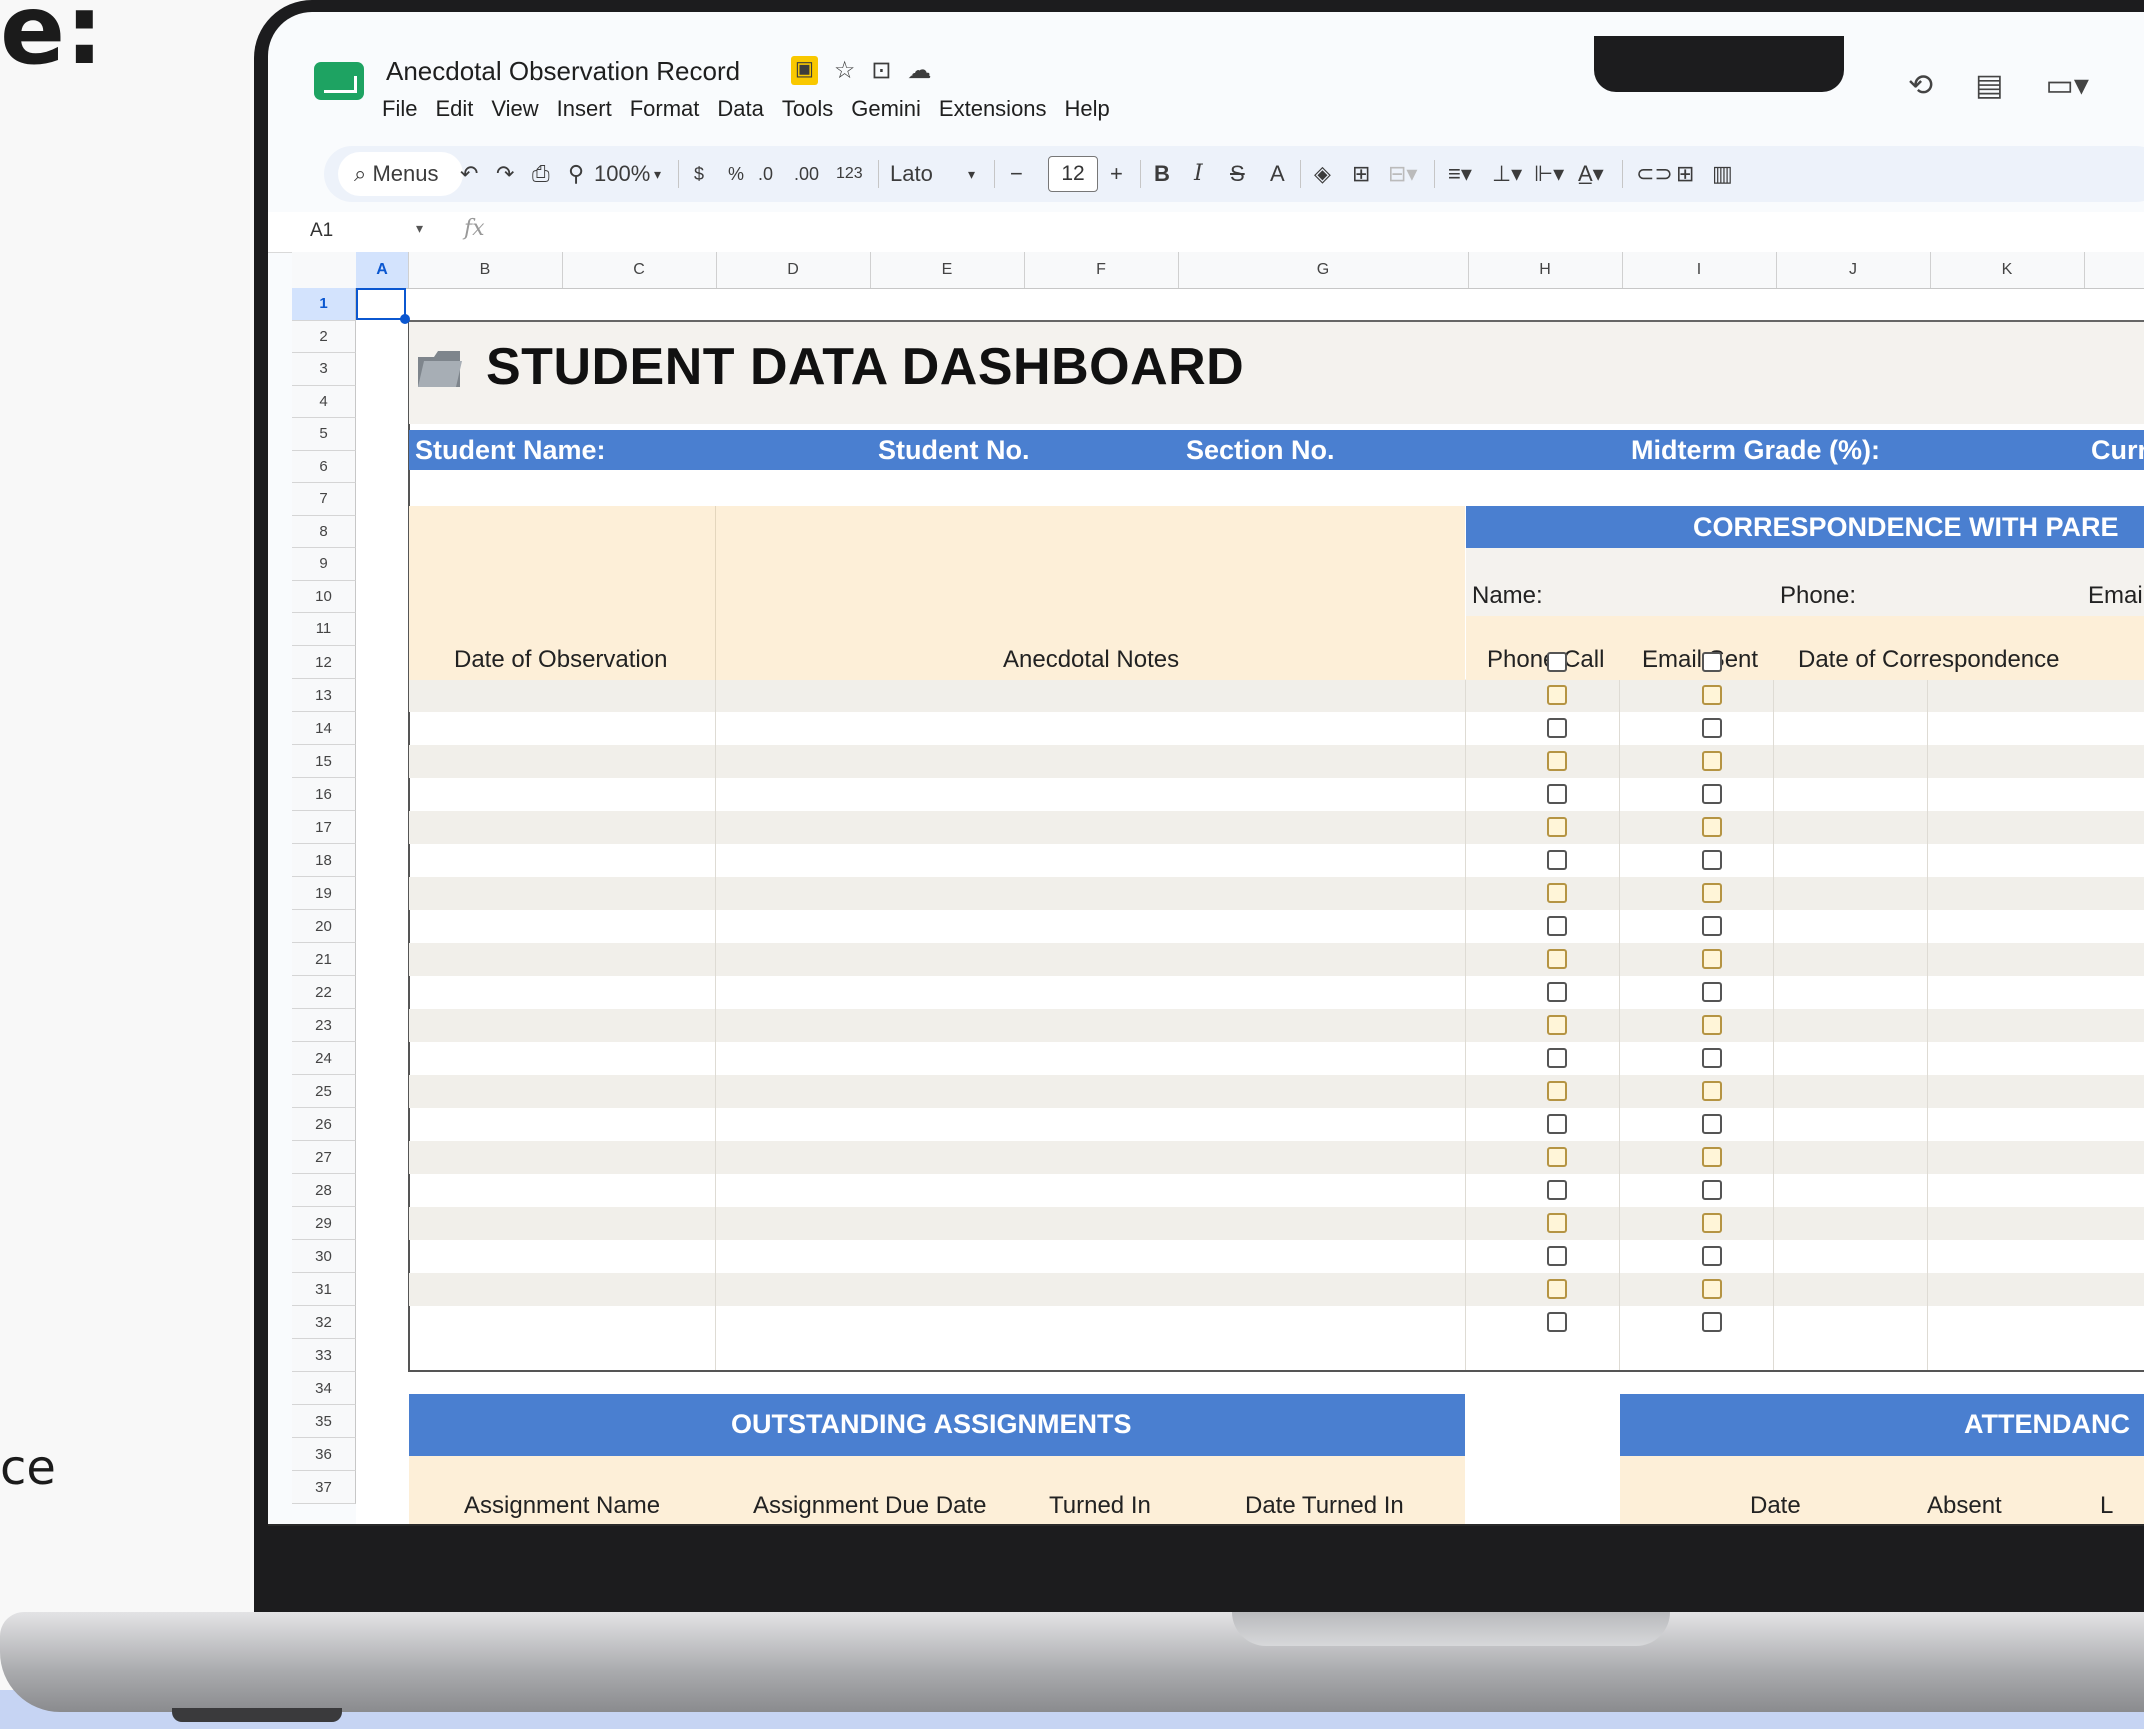  Describe the element at coordinates (324, 336) in the screenshot. I see `row-header: 2` at that location.